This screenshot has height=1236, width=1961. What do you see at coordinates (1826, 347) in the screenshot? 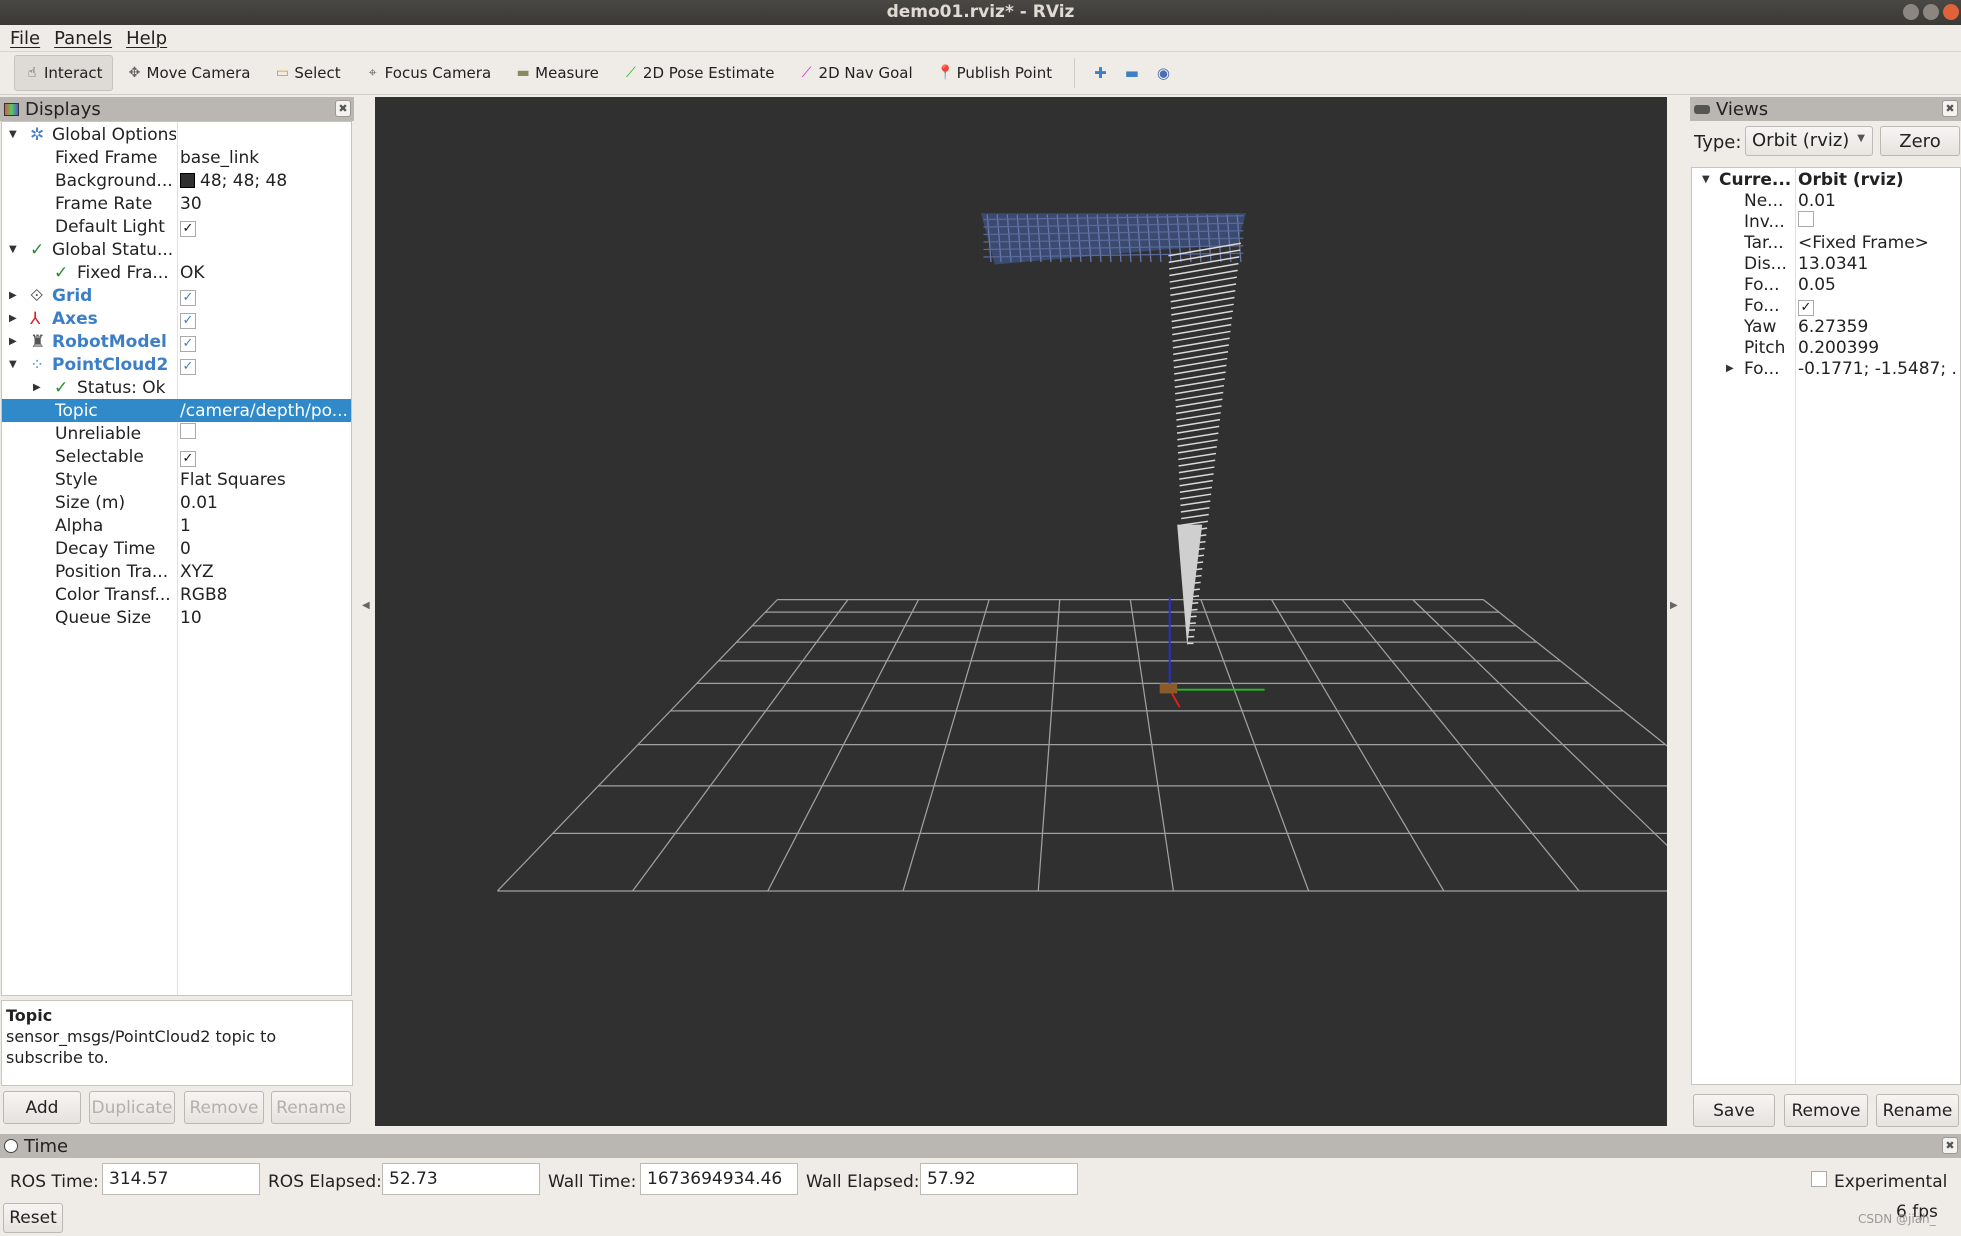
I see `view-property-row: Pitch 0.200399` at bounding box center [1826, 347].